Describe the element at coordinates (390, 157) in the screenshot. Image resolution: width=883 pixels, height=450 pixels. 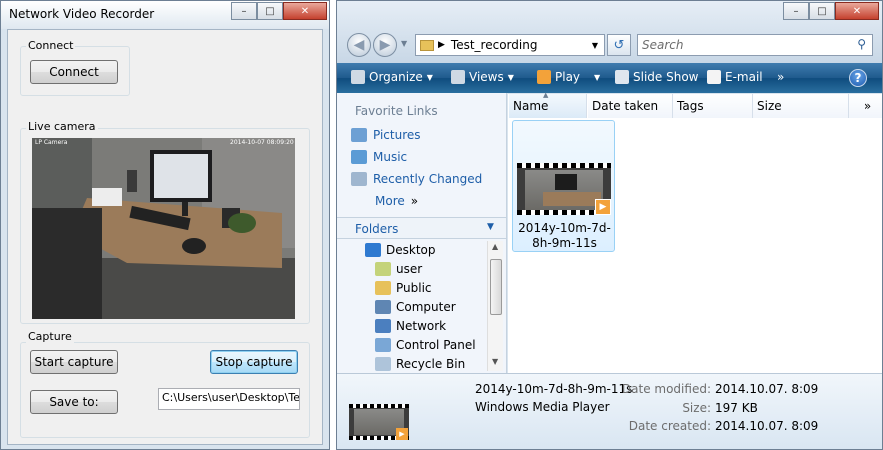
I see `favorite-link-label: Music` at that location.